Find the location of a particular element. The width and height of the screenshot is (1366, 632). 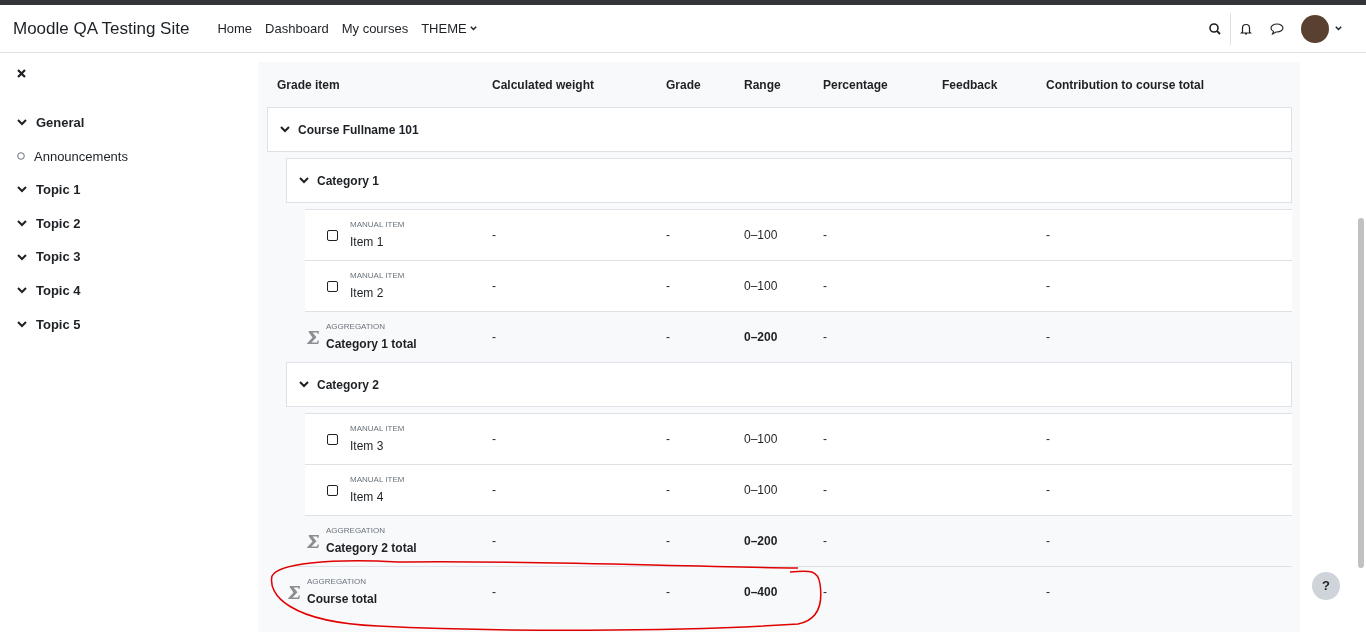

nav-link: Home is located at coordinates (235, 28).